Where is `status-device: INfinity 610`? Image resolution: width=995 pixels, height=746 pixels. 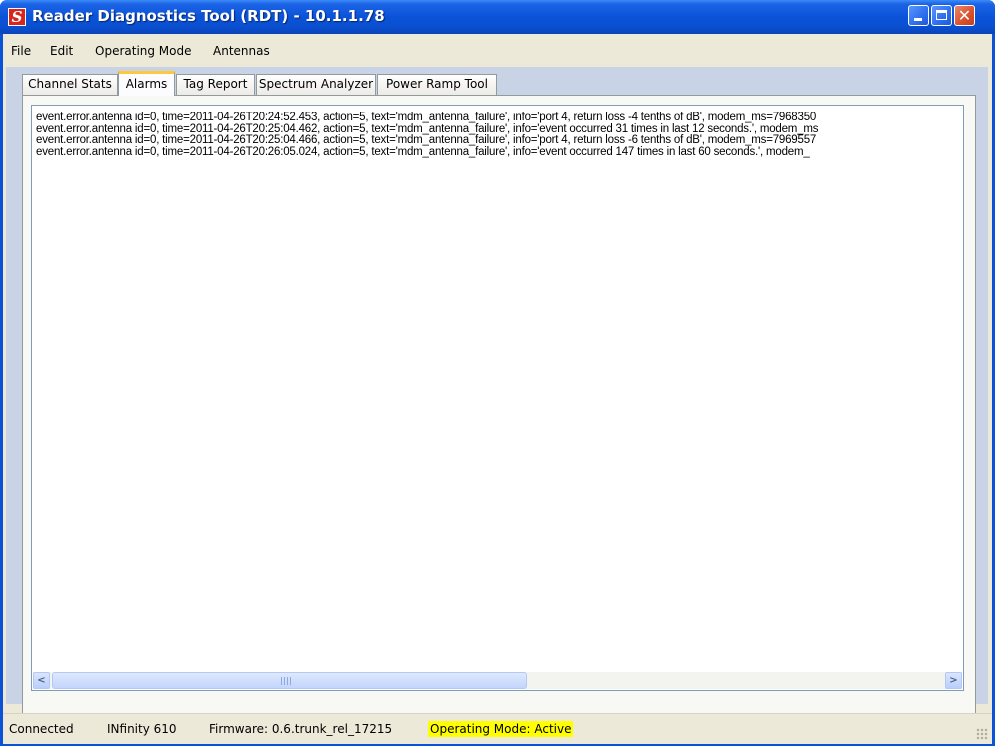 status-device: INfinity 610 is located at coordinates (142, 729).